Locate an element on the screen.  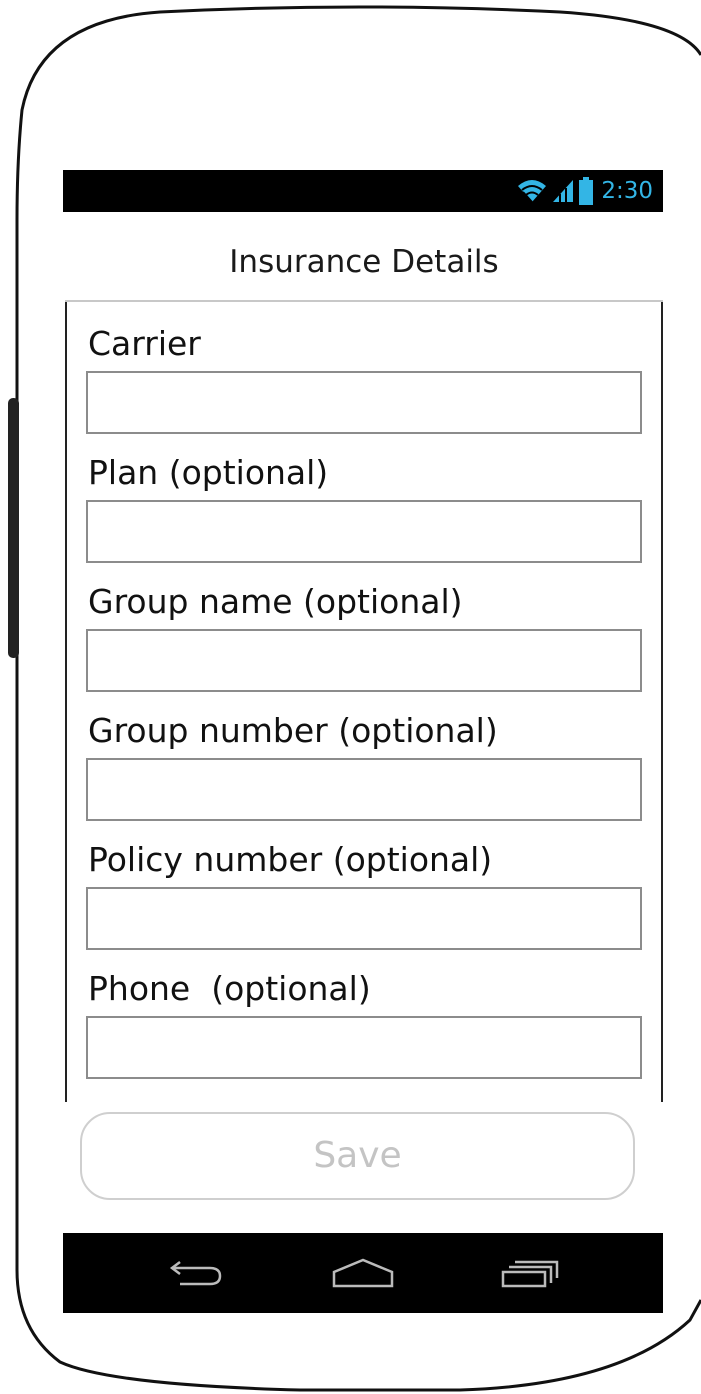
status-bar: 2:30 is located at coordinates (363, 191).